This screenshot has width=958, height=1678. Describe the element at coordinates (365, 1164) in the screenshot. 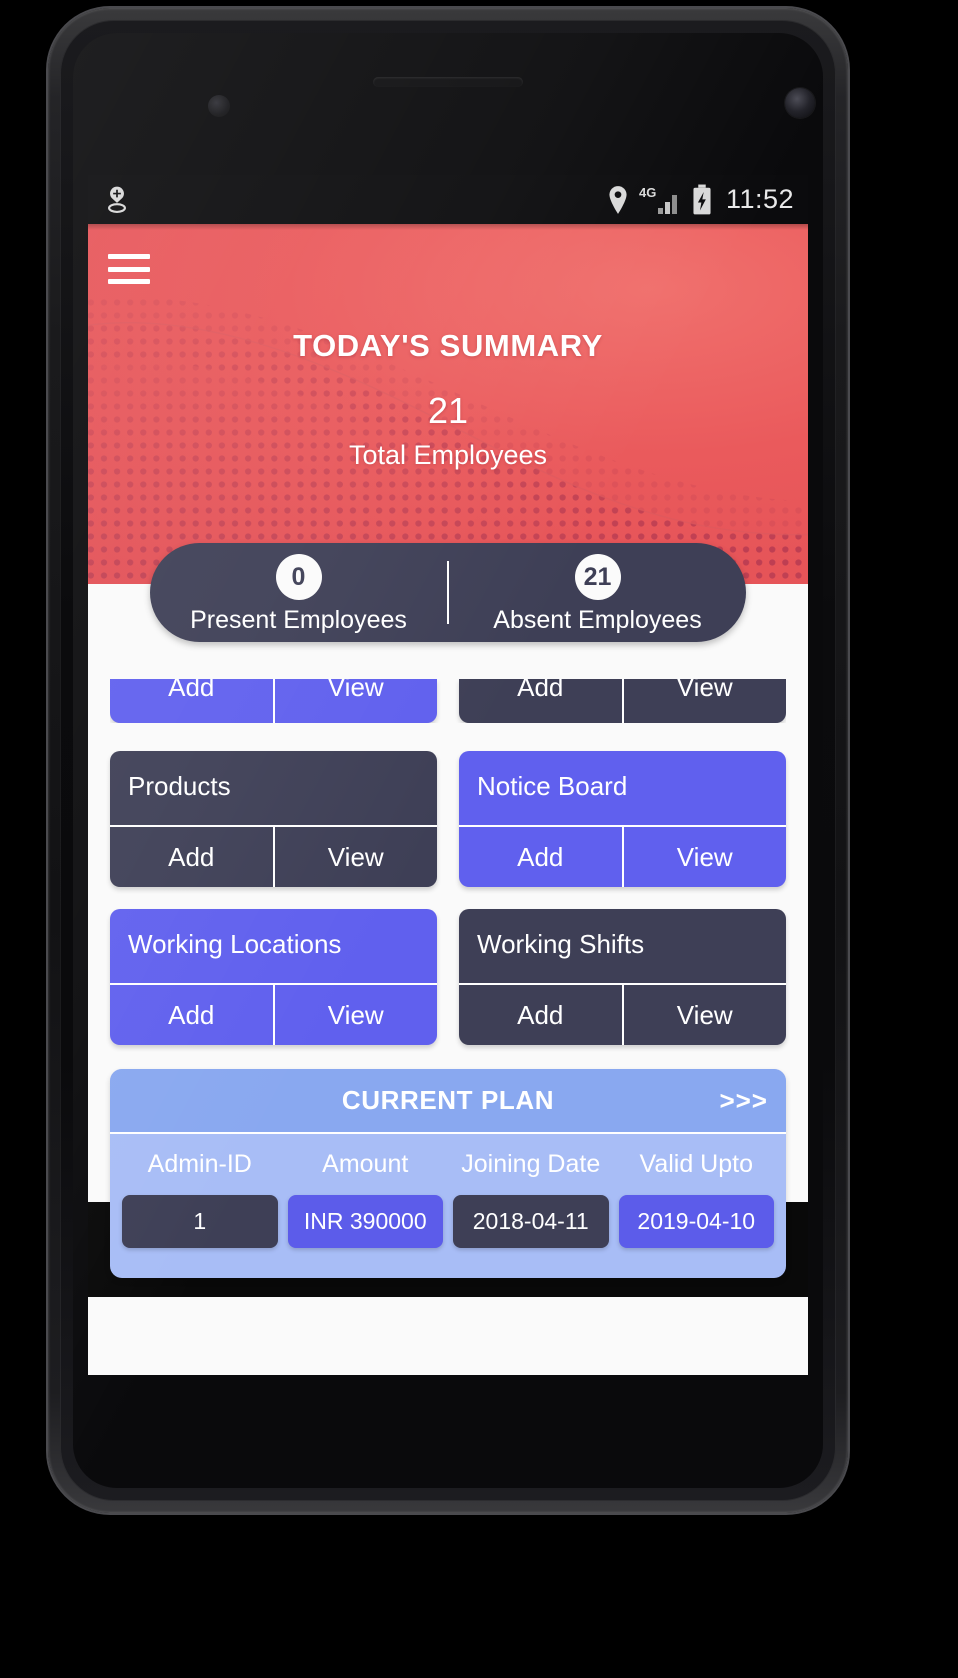

I see `column-header-amount: Amount` at that location.